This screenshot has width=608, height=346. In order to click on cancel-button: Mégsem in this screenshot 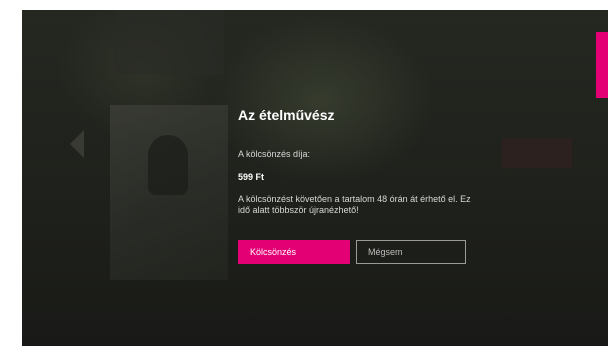, I will do `click(411, 252)`.